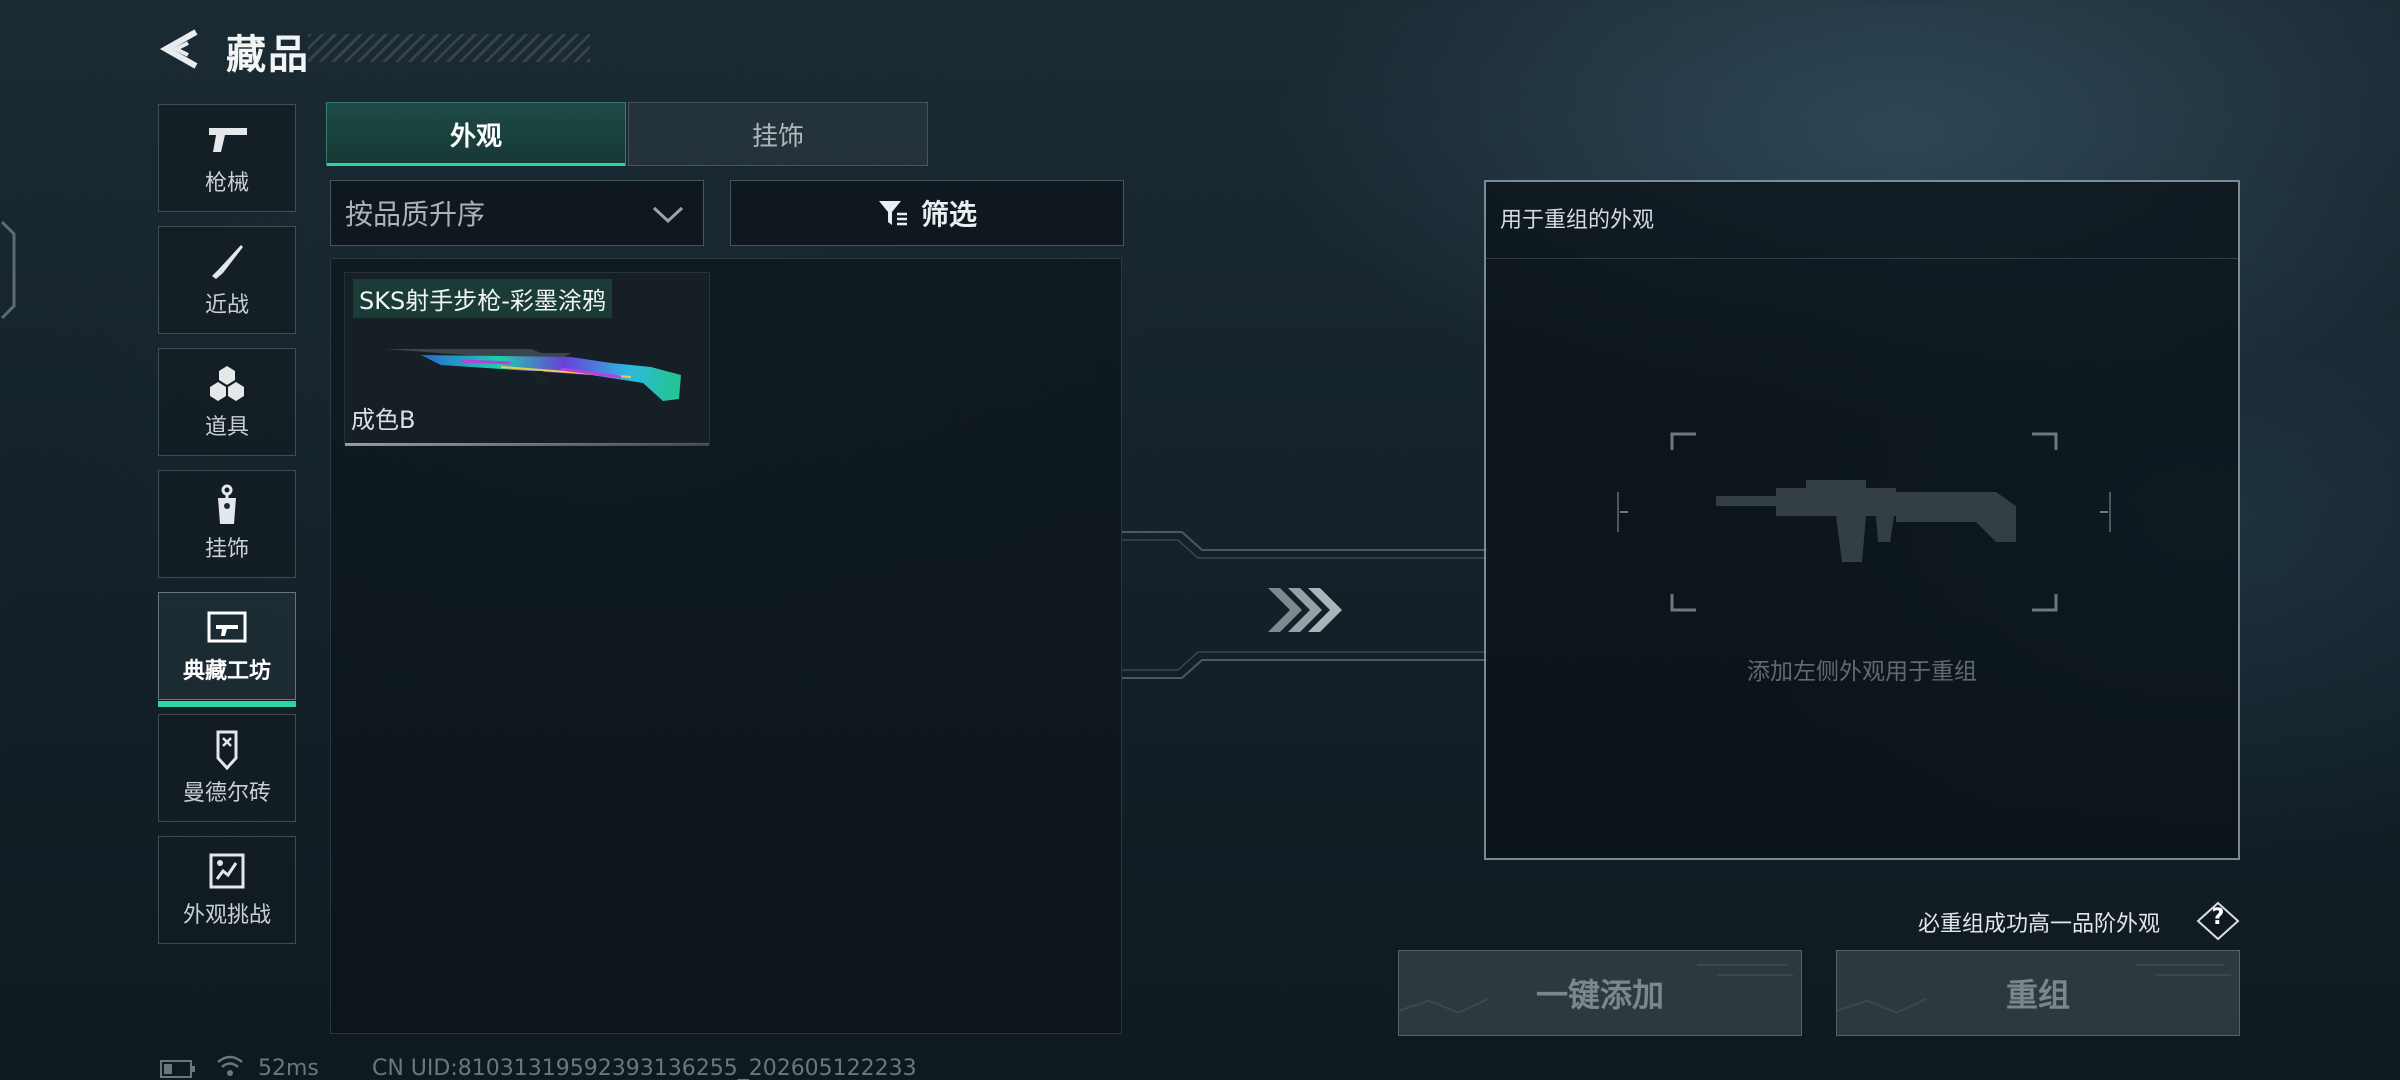 The image size is (2400, 1080). I want to click on edge-bracket-decor, so click(8, 270).